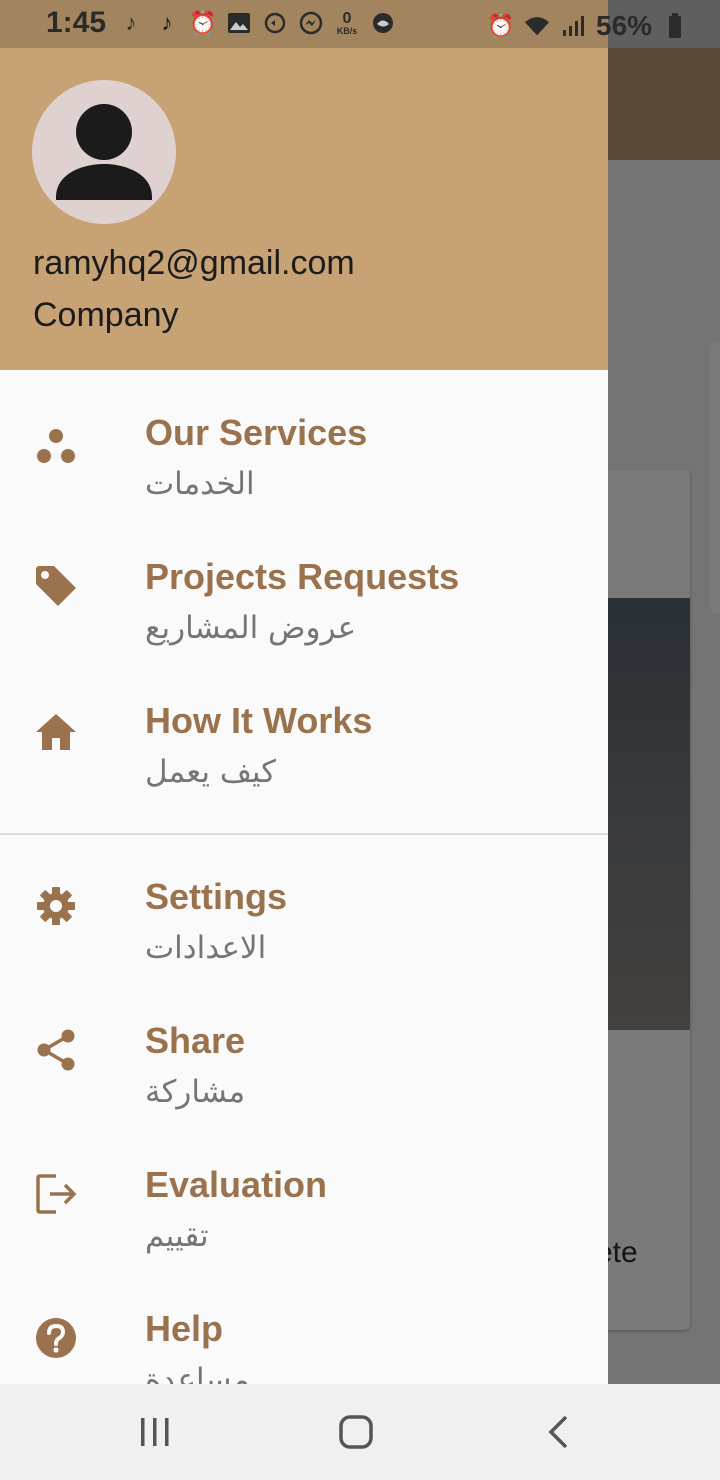  Describe the element at coordinates (624, 25) in the screenshot. I see `battery-percent: 56%` at that location.